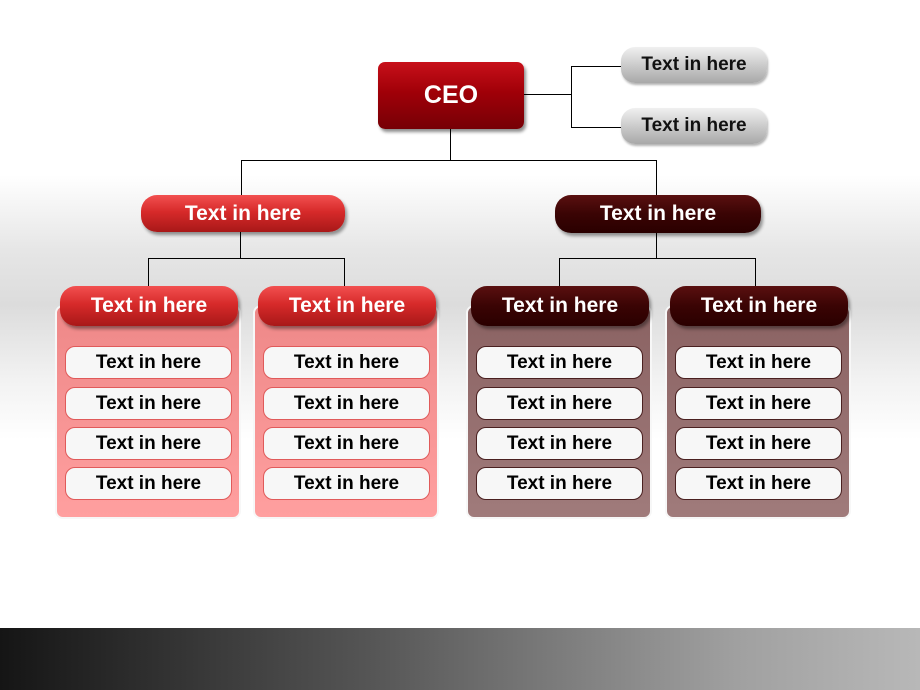  I want to click on footer-gradient-bar, so click(460, 659).